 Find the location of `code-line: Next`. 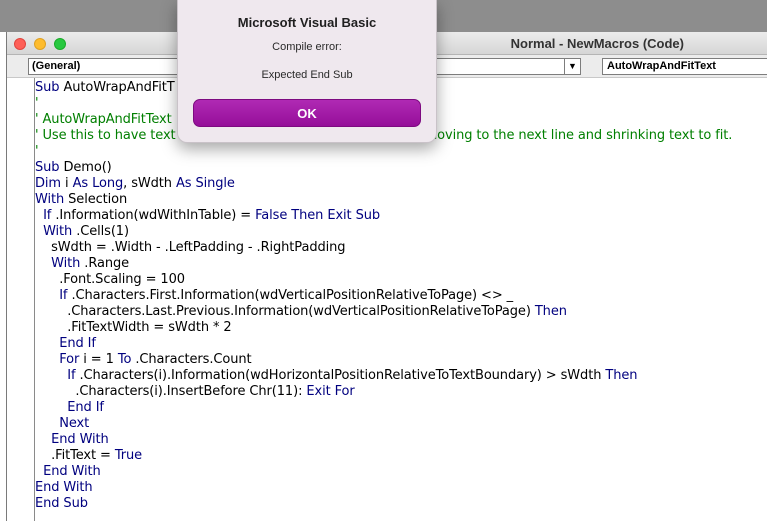

code-line: Next is located at coordinates (62, 424).